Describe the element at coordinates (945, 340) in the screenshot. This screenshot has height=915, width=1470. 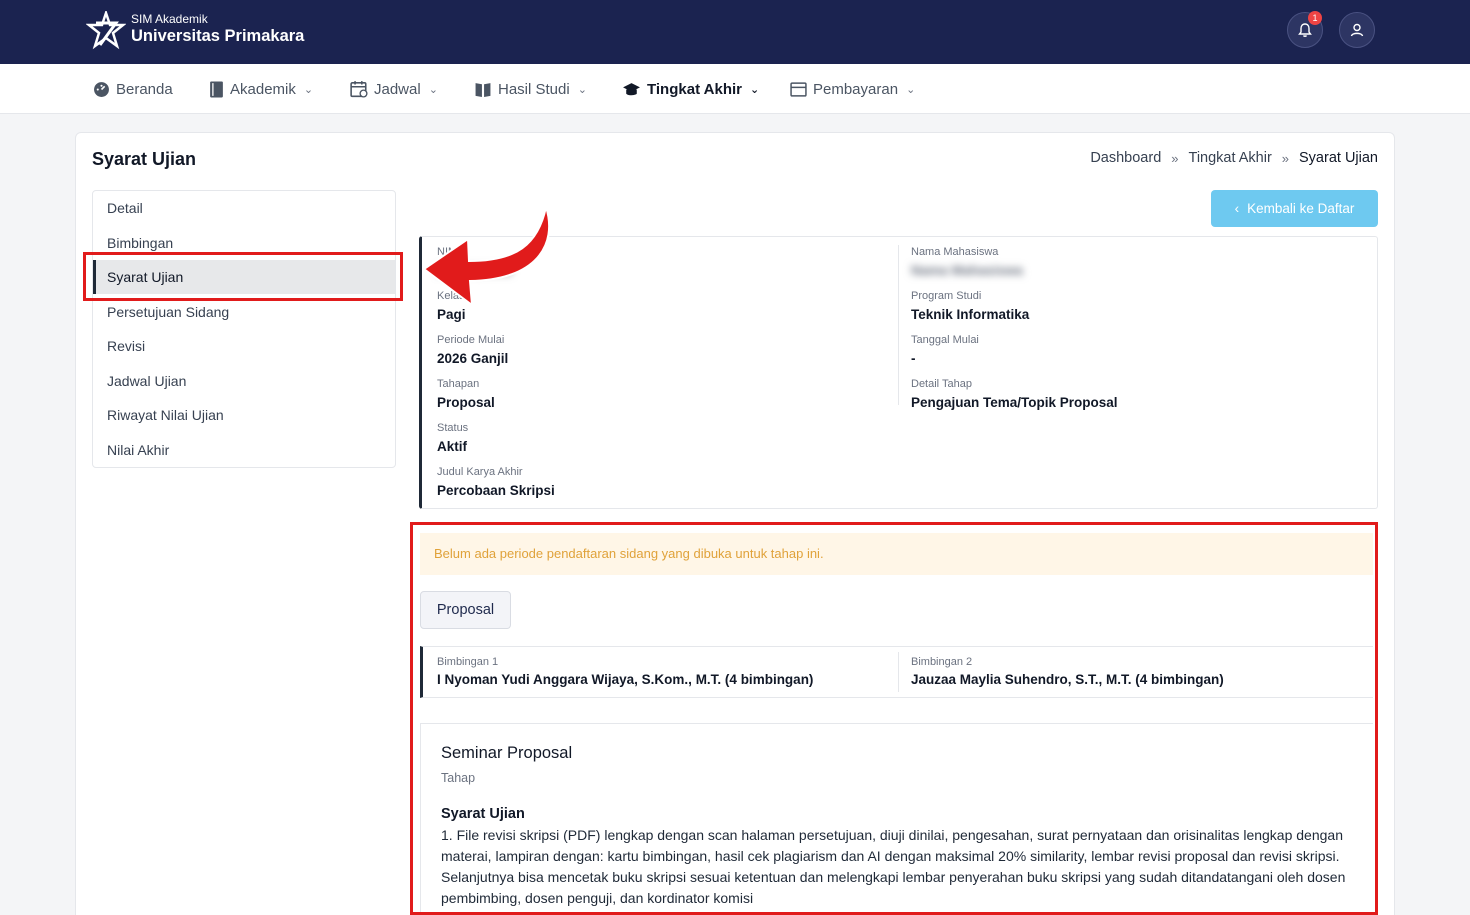
I see `tanggal-label: Tanggal Mulai` at that location.